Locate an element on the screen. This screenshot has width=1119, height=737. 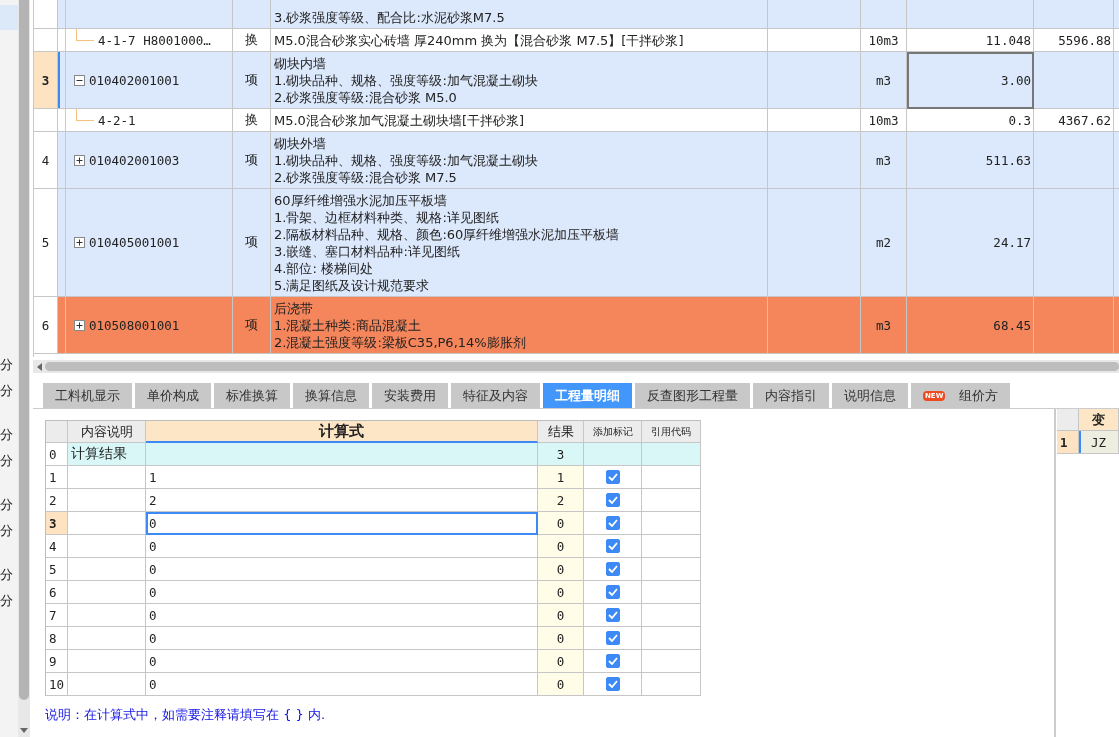
bill-item-row: 4 010402001003 项 砌块外墙 1.砌块品种、规格、强度等级:加气混凝土砌块 2.砂浆强度等级:混合砂浆 M7.5 m3 511.63 is located at coordinates (576, 160).